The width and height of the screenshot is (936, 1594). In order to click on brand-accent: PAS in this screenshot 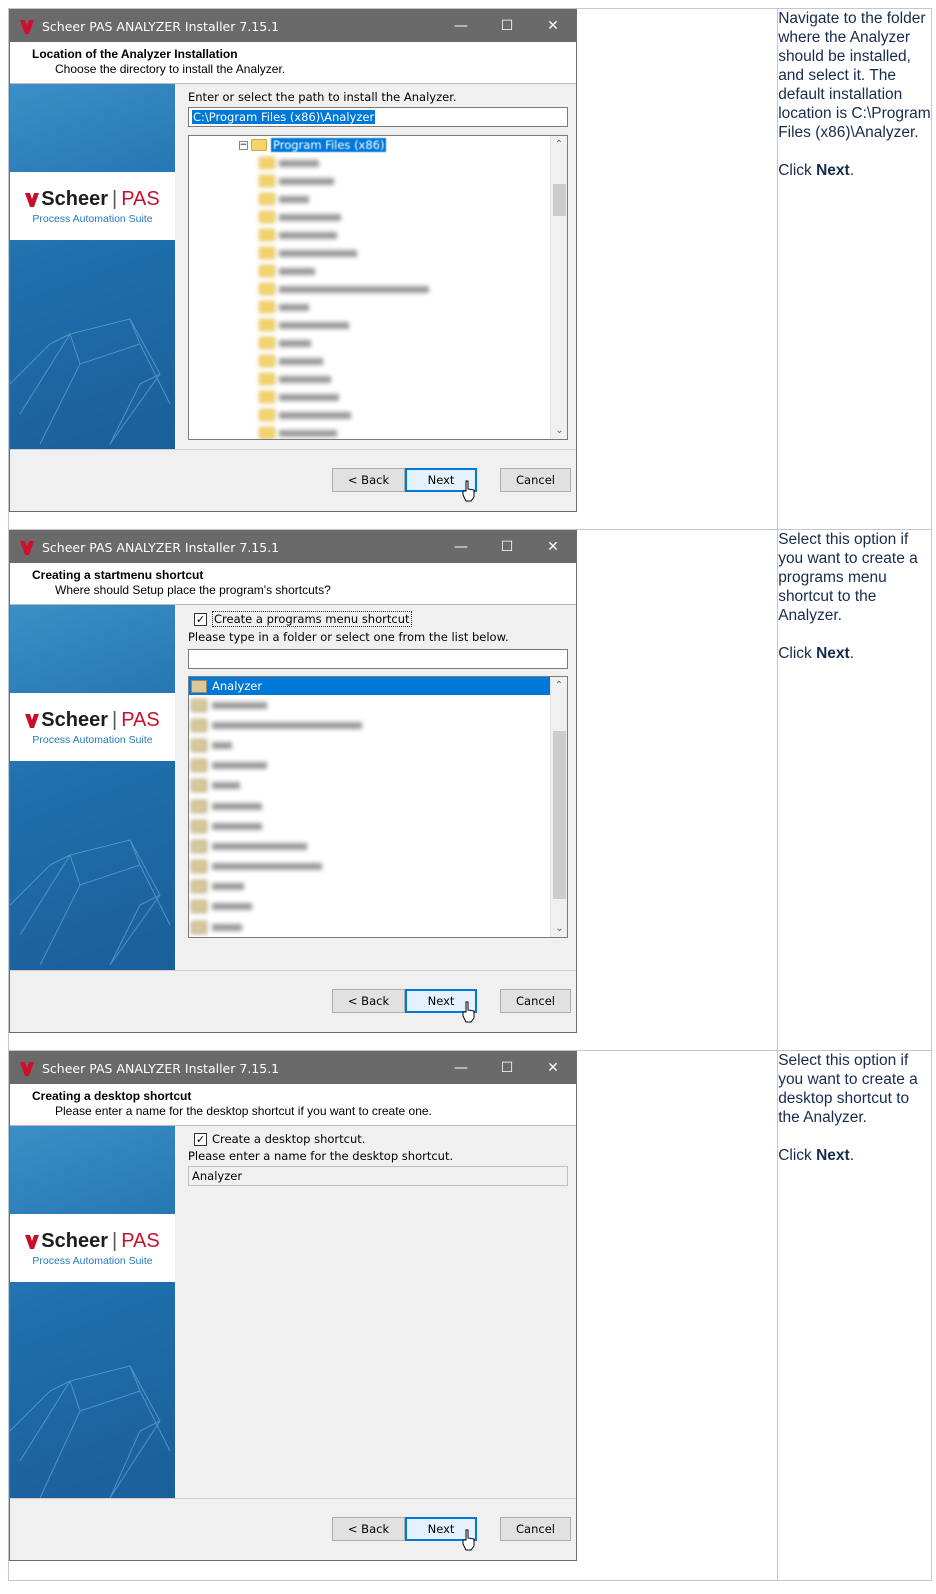, I will do `click(140, 198)`.